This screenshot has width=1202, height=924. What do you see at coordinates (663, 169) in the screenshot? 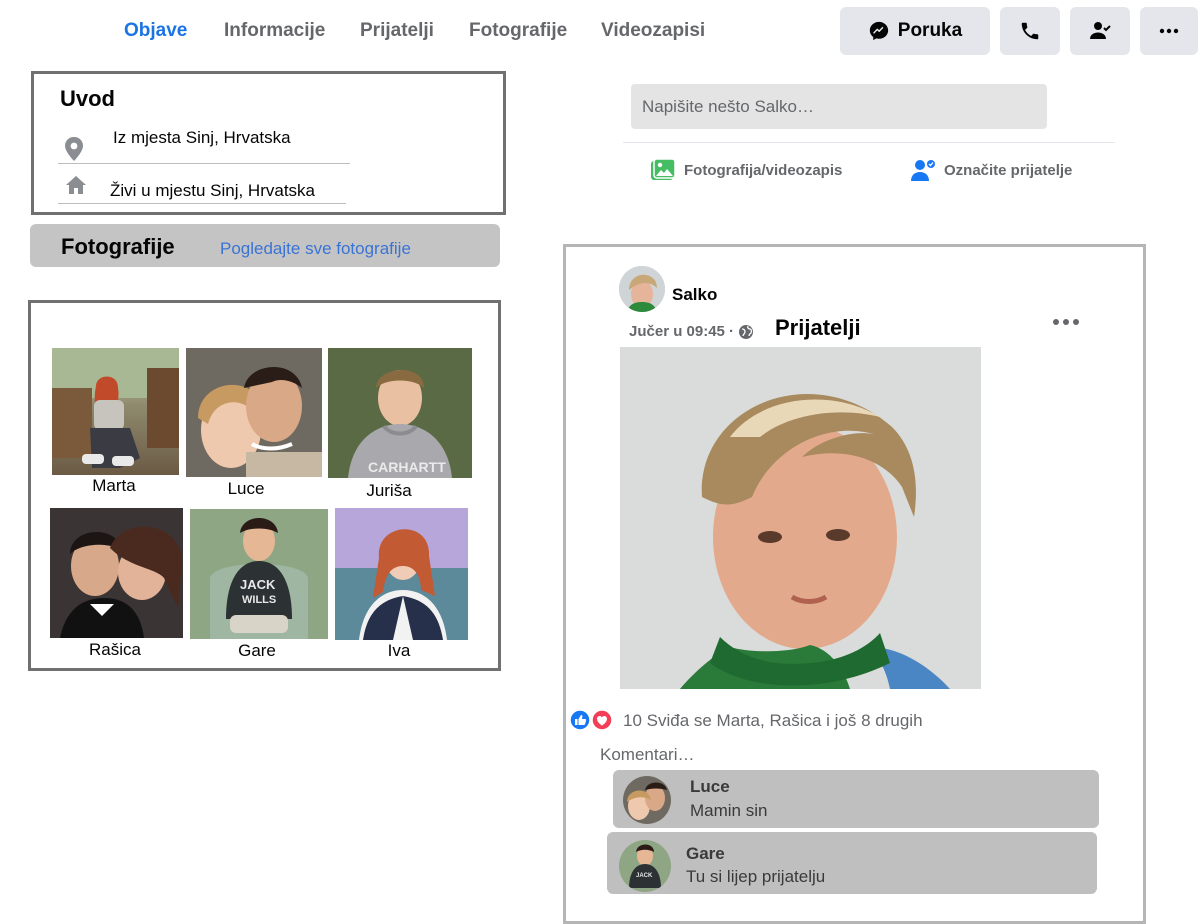
I see `photo-icon` at bounding box center [663, 169].